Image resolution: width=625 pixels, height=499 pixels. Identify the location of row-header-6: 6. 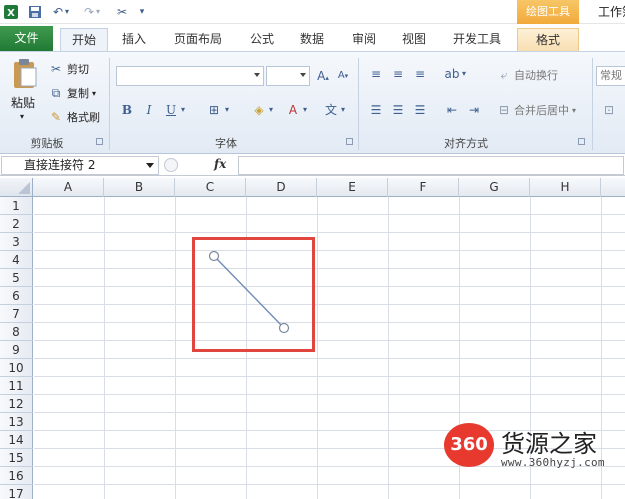
(16, 296).